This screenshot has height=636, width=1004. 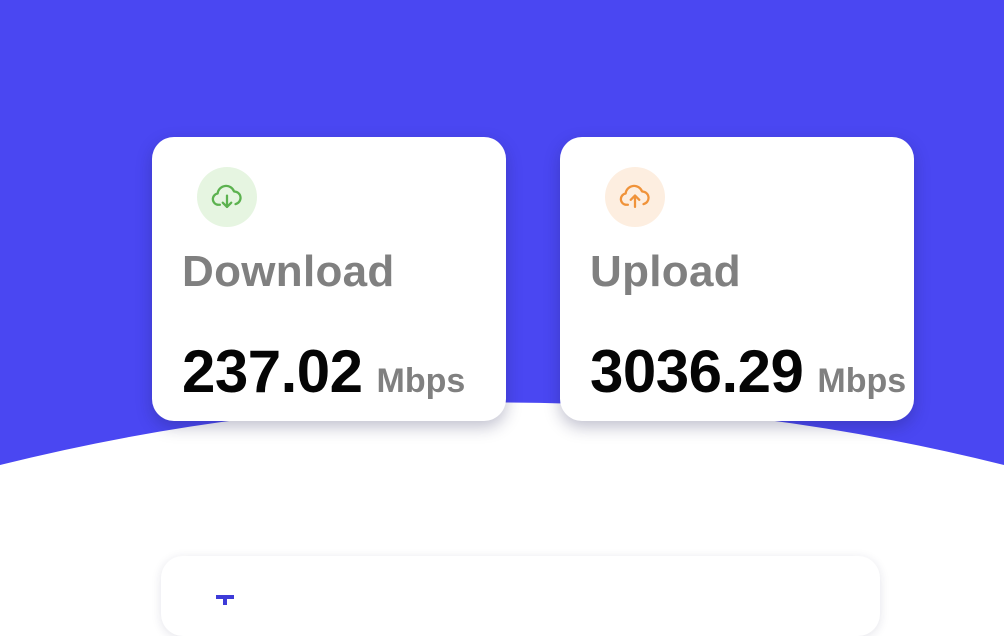 I want to click on upload-icon-badge, so click(x=635, y=197).